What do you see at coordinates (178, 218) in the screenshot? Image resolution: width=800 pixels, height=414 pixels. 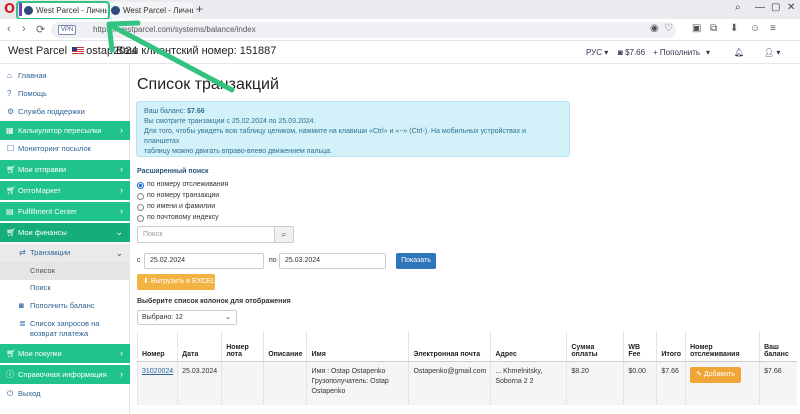 I see `radio-zip: по почтовому индексу` at bounding box center [178, 218].